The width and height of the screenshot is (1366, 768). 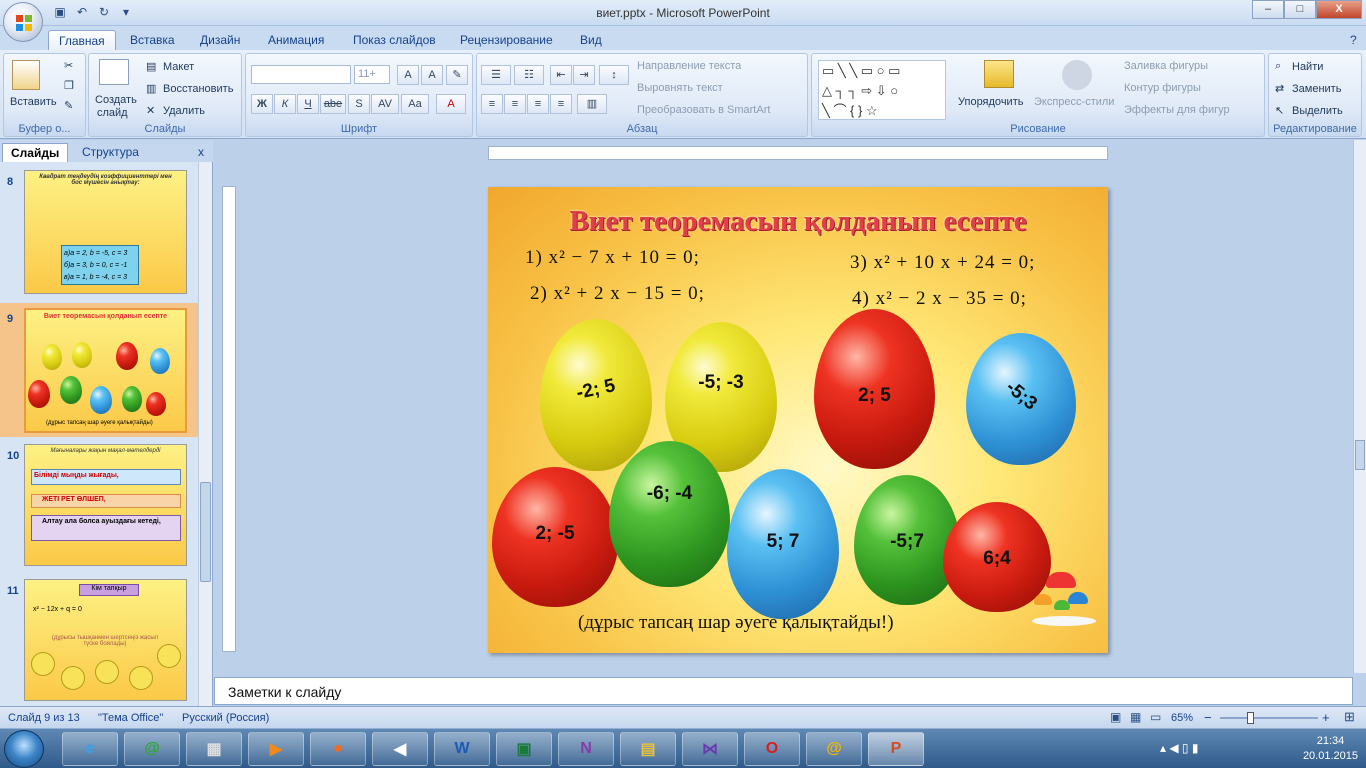 What do you see at coordinates (1300, 9) in the screenshot?
I see `maximize-button: □` at bounding box center [1300, 9].